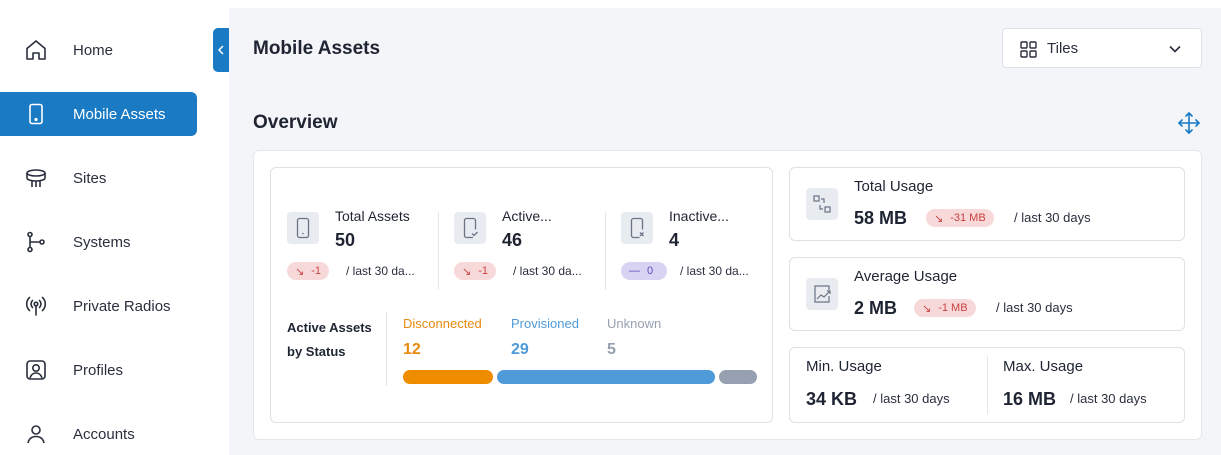 The height and width of the screenshot is (455, 1221). I want to click on collapse-sidebar-button, so click(221, 50).